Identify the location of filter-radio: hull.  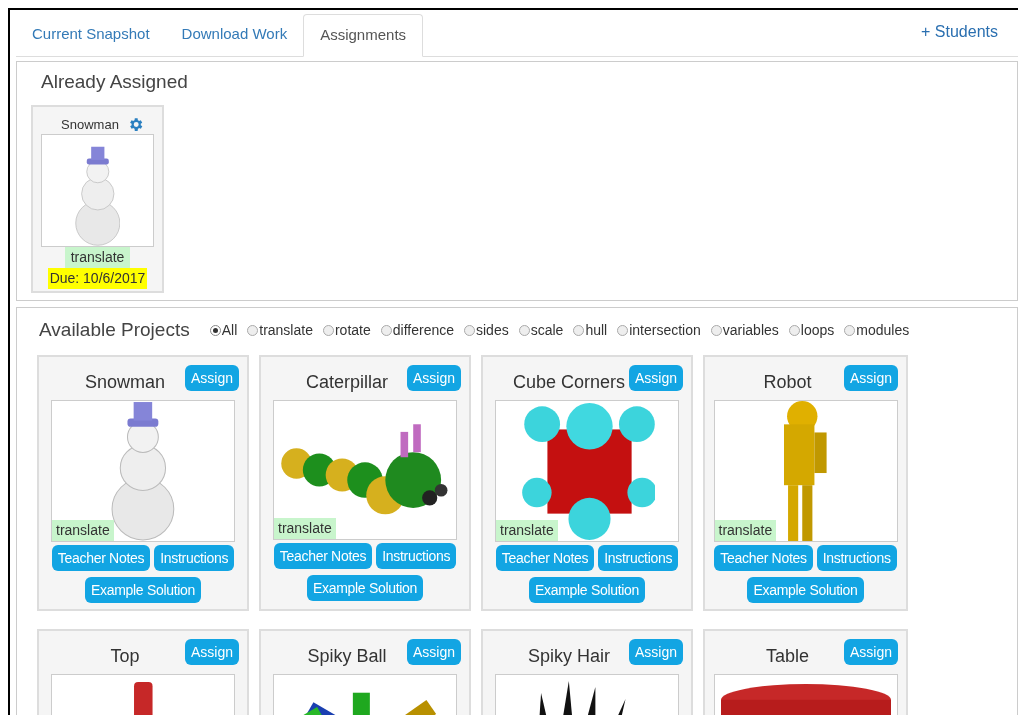
(590, 330).